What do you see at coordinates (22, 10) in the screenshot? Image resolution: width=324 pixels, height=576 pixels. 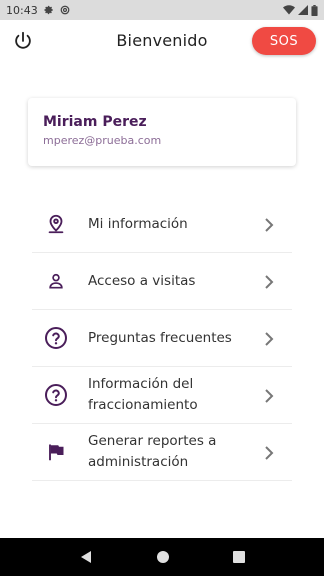 I see `status-time: 10:43` at bounding box center [22, 10].